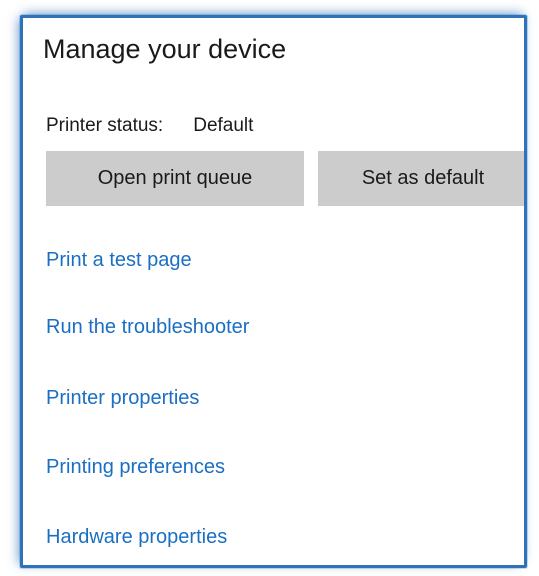 Image resolution: width=539 pixels, height=576 pixels. What do you see at coordinates (147, 327) in the screenshot?
I see `run-troubleshooter-link: Run the troubleshooter` at bounding box center [147, 327].